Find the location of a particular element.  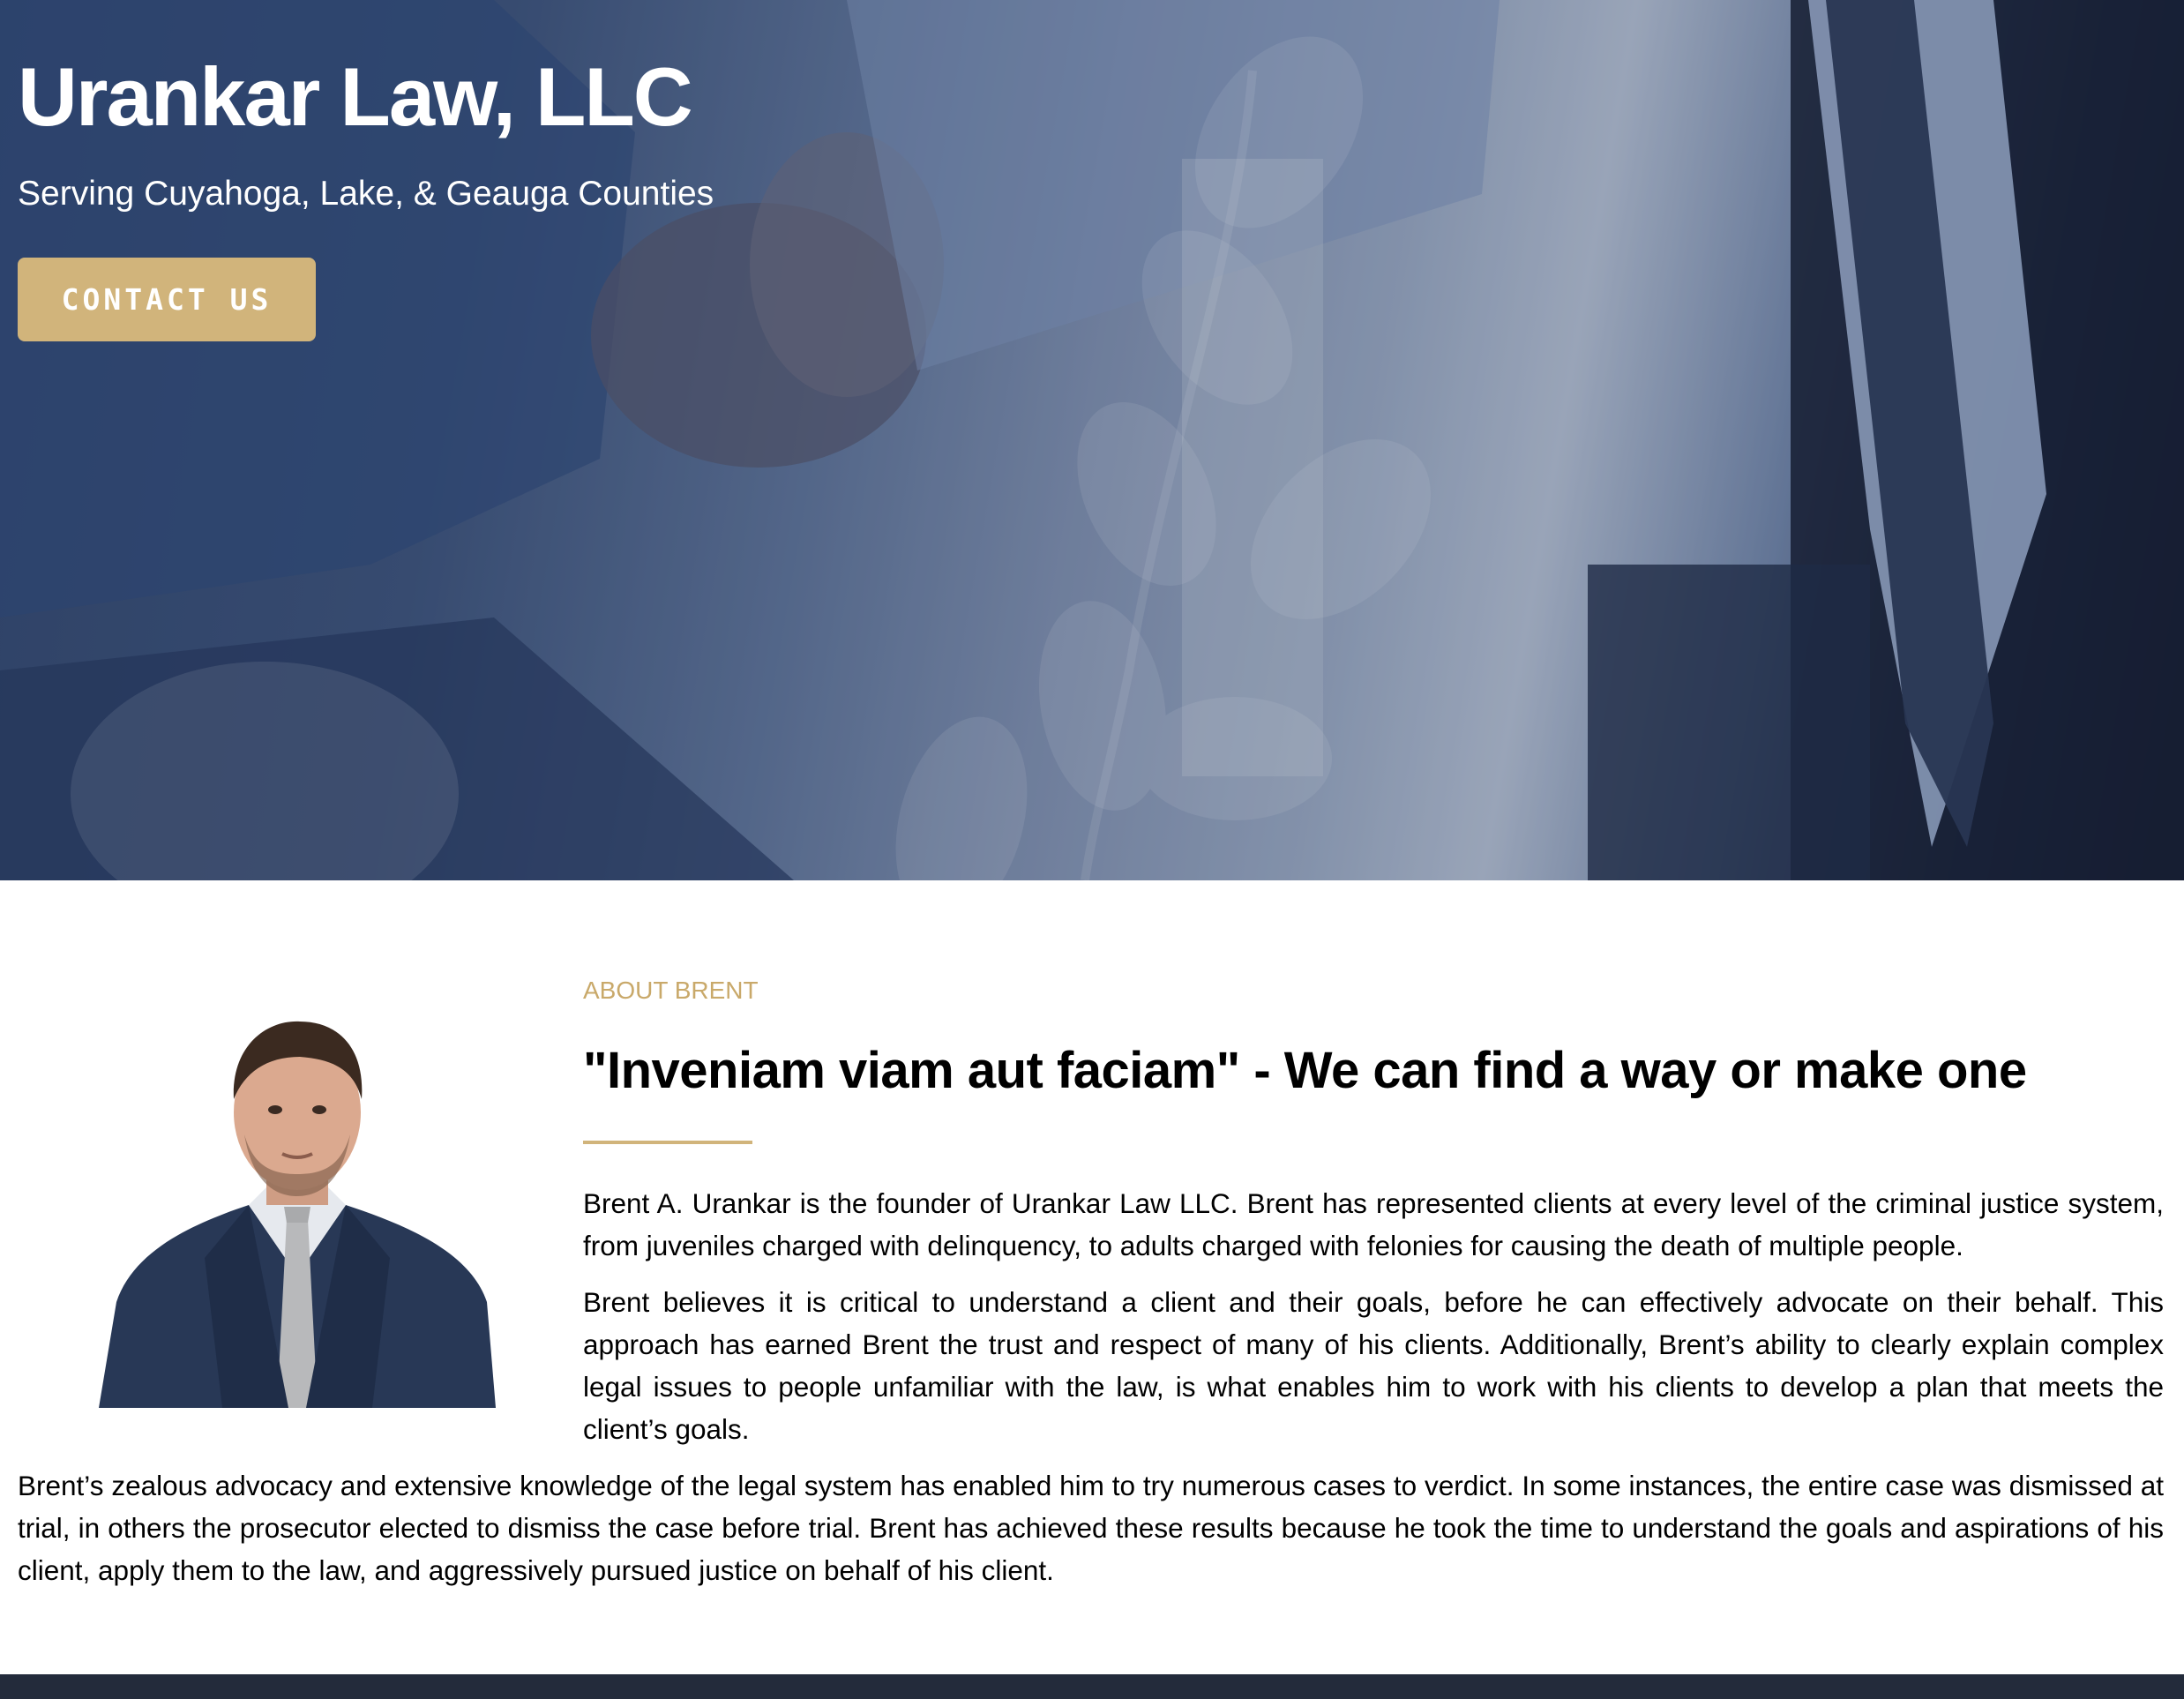

heading-divider is located at coordinates (667, 1142).